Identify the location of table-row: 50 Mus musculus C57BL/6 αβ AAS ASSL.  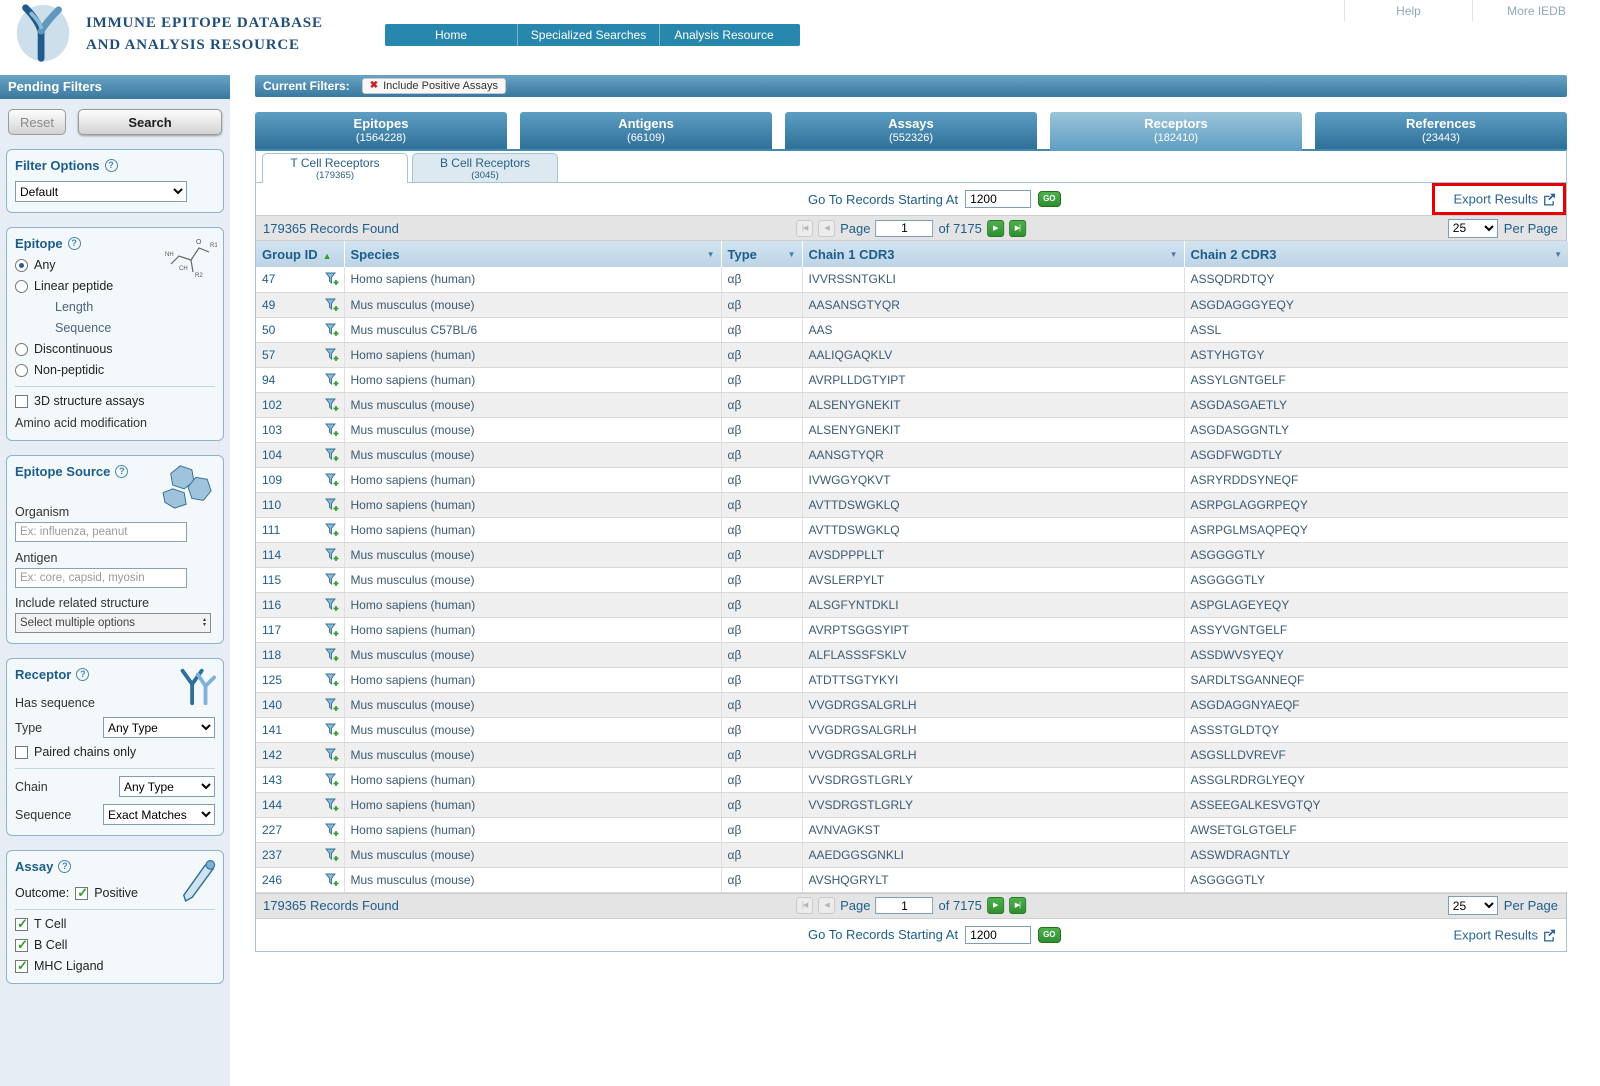
(912, 330).